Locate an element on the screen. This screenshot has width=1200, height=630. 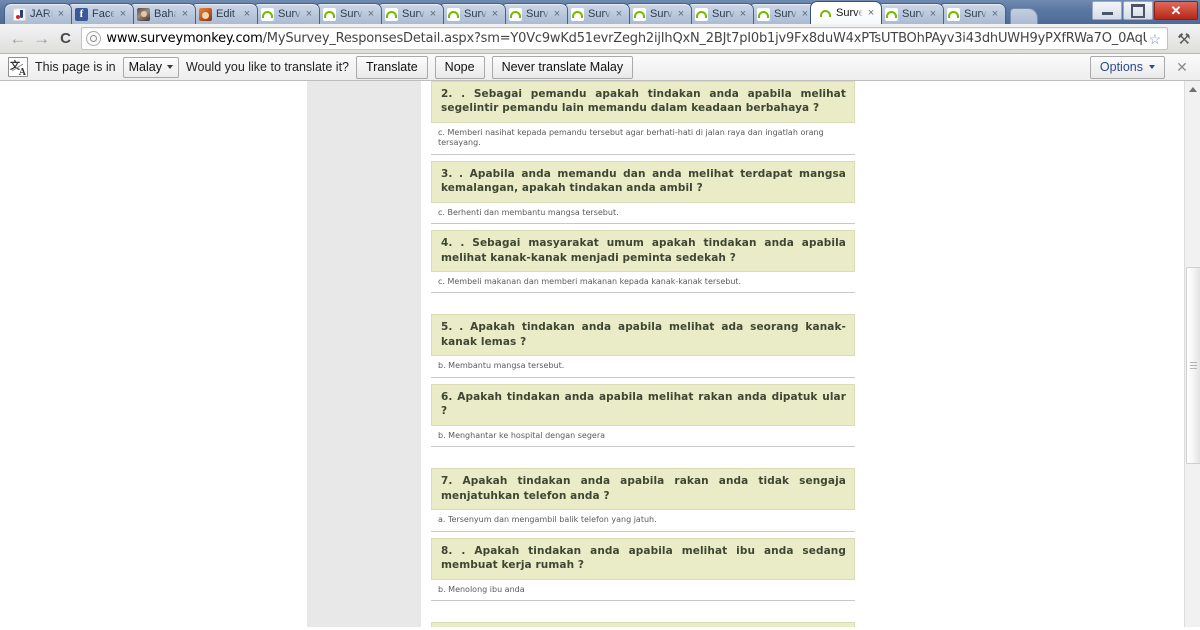
question-spacer is located at coordinates (643, 460).